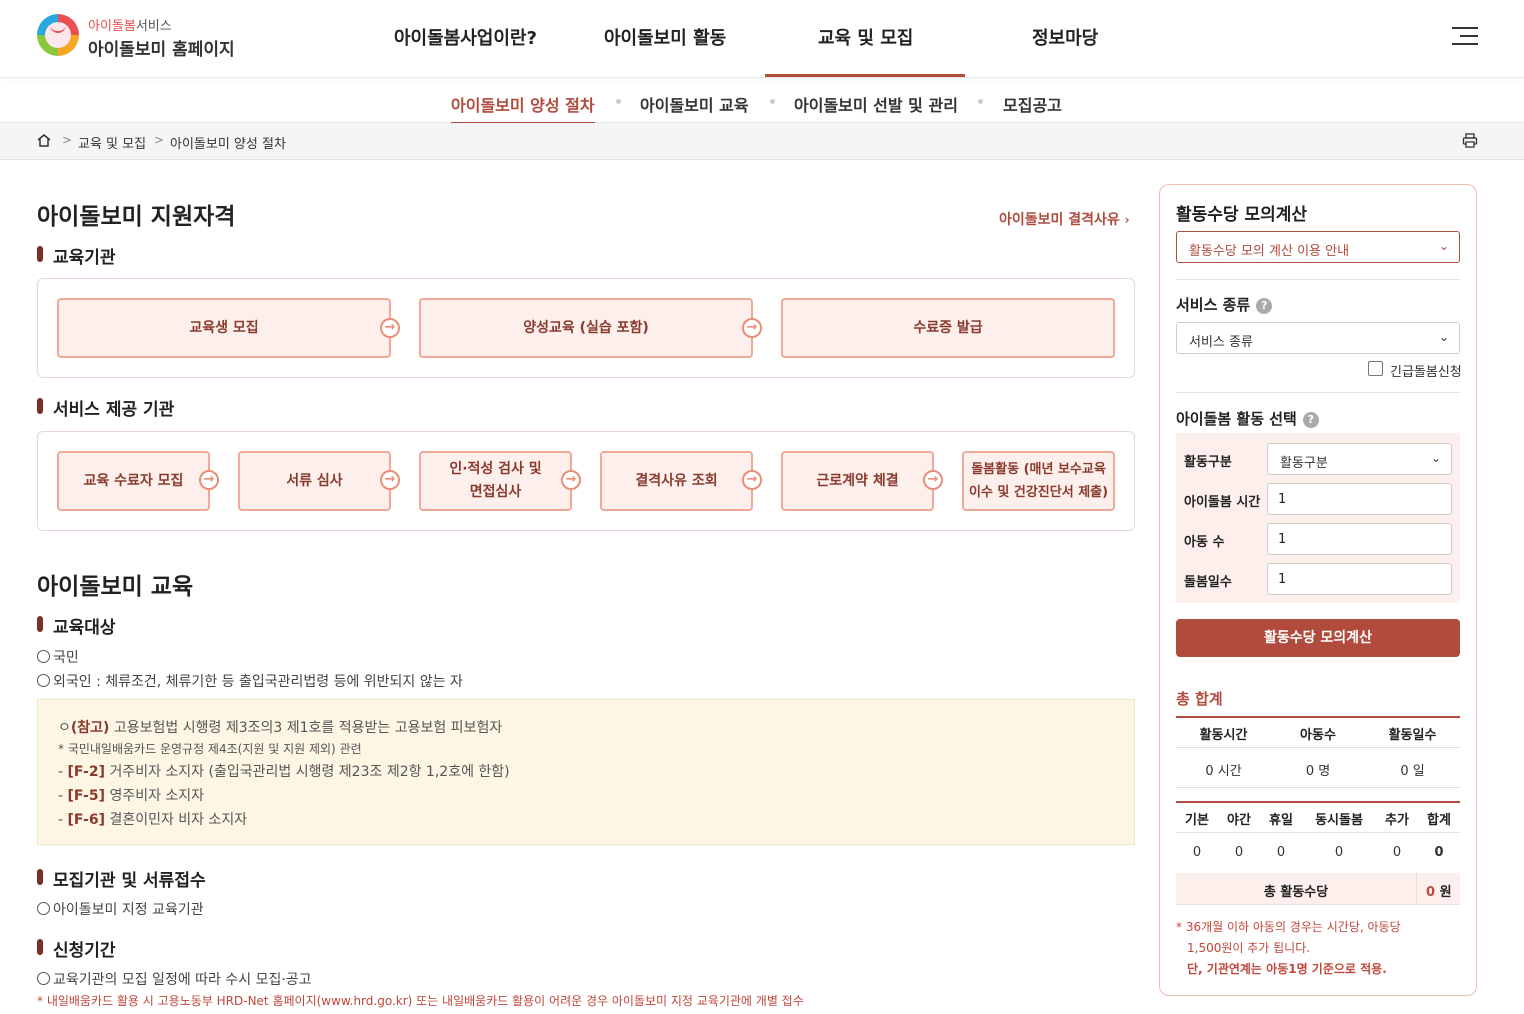 The width and height of the screenshot is (1524, 1014). What do you see at coordinates (224, 328) in the screenshot?
I see `step-recruit-students: 교육생 모집` at bounding box center [224, 328].